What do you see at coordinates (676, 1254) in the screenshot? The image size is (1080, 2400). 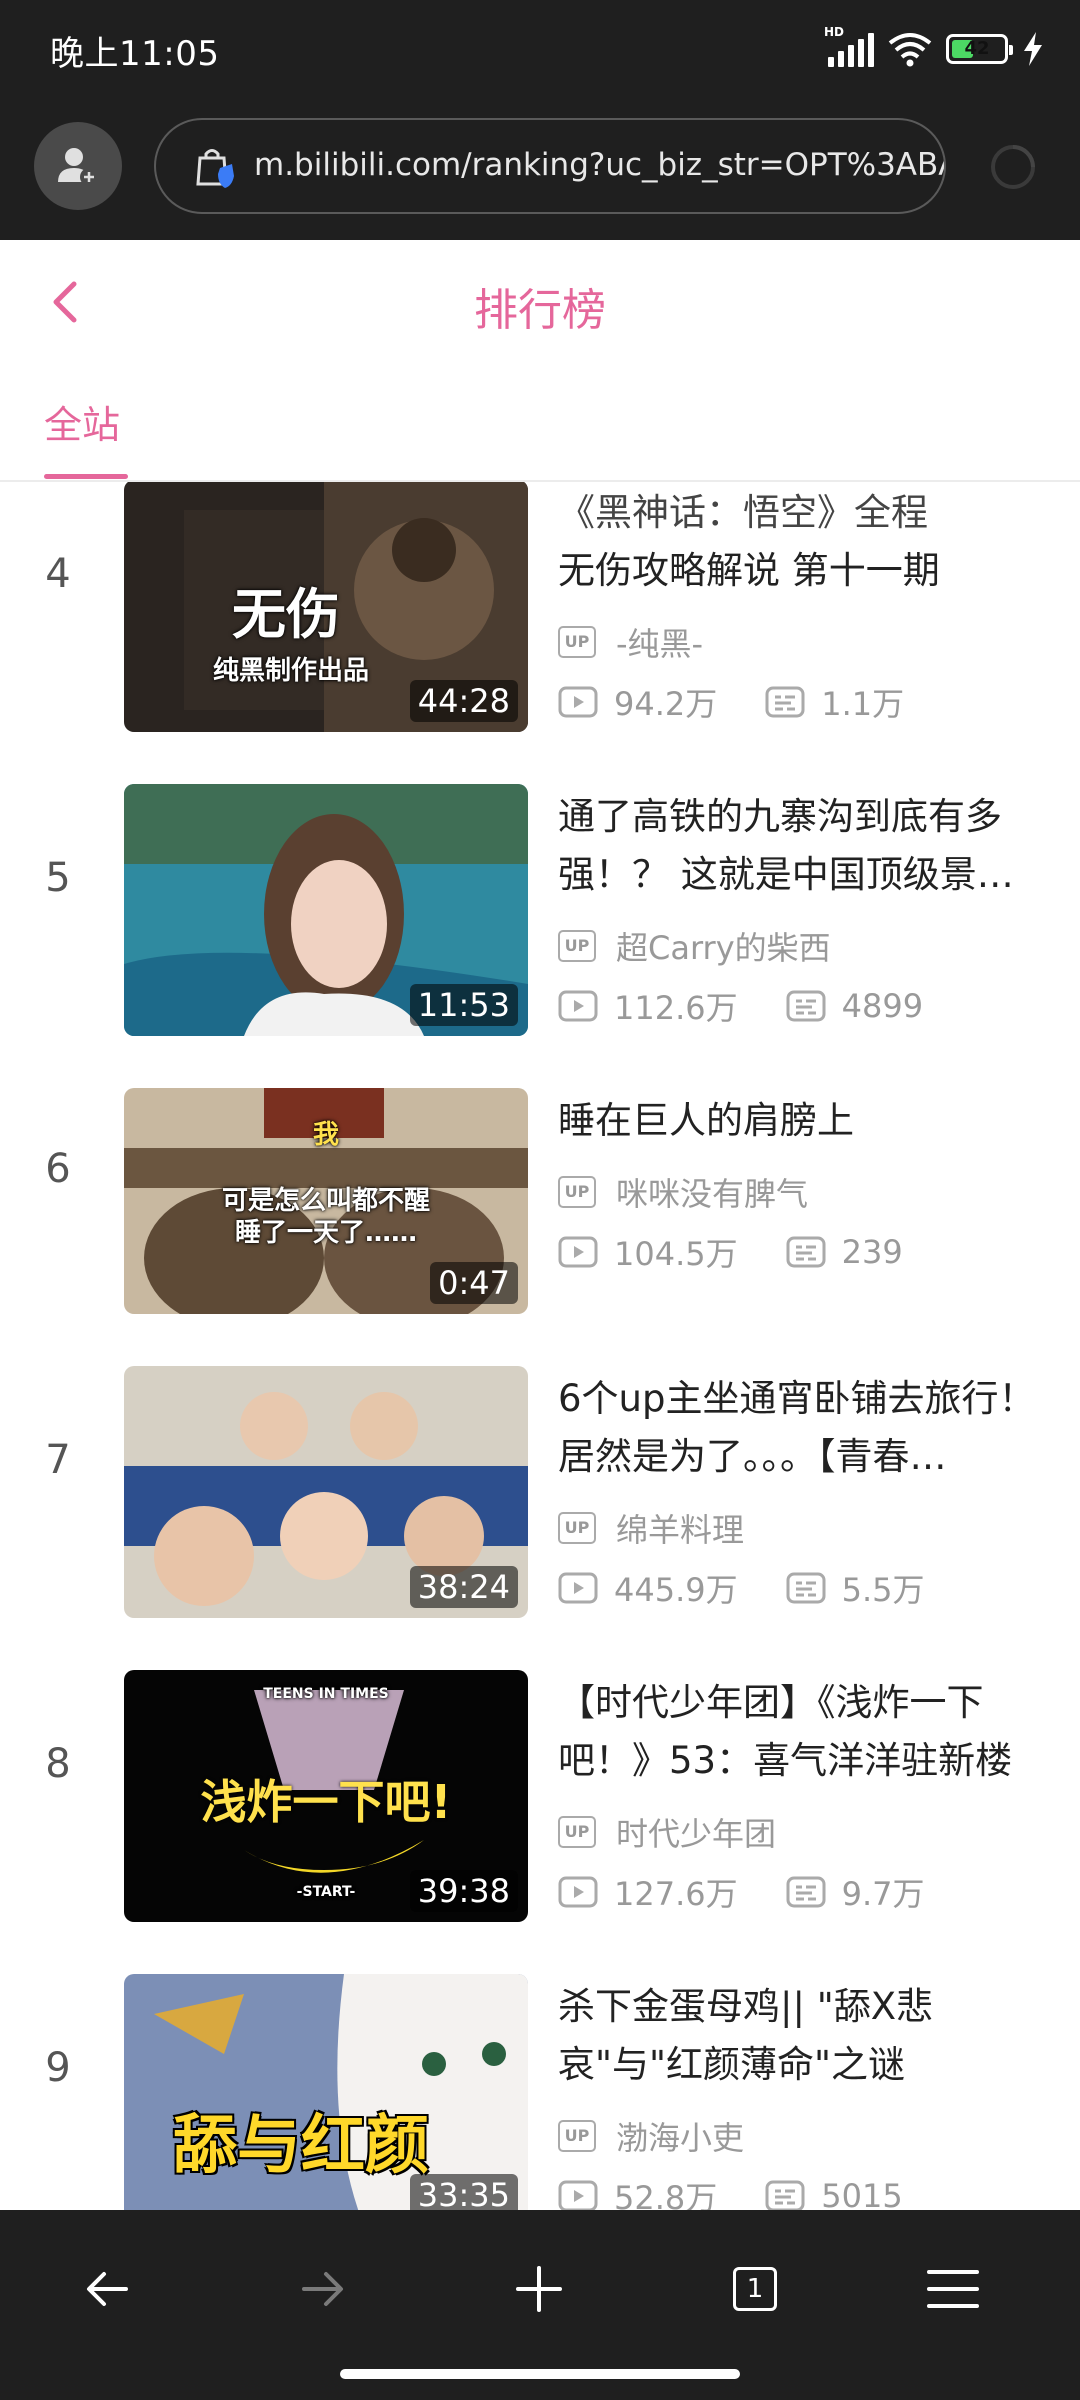 I see `view-count: 104.5万` at bounding box center [676, 1254].